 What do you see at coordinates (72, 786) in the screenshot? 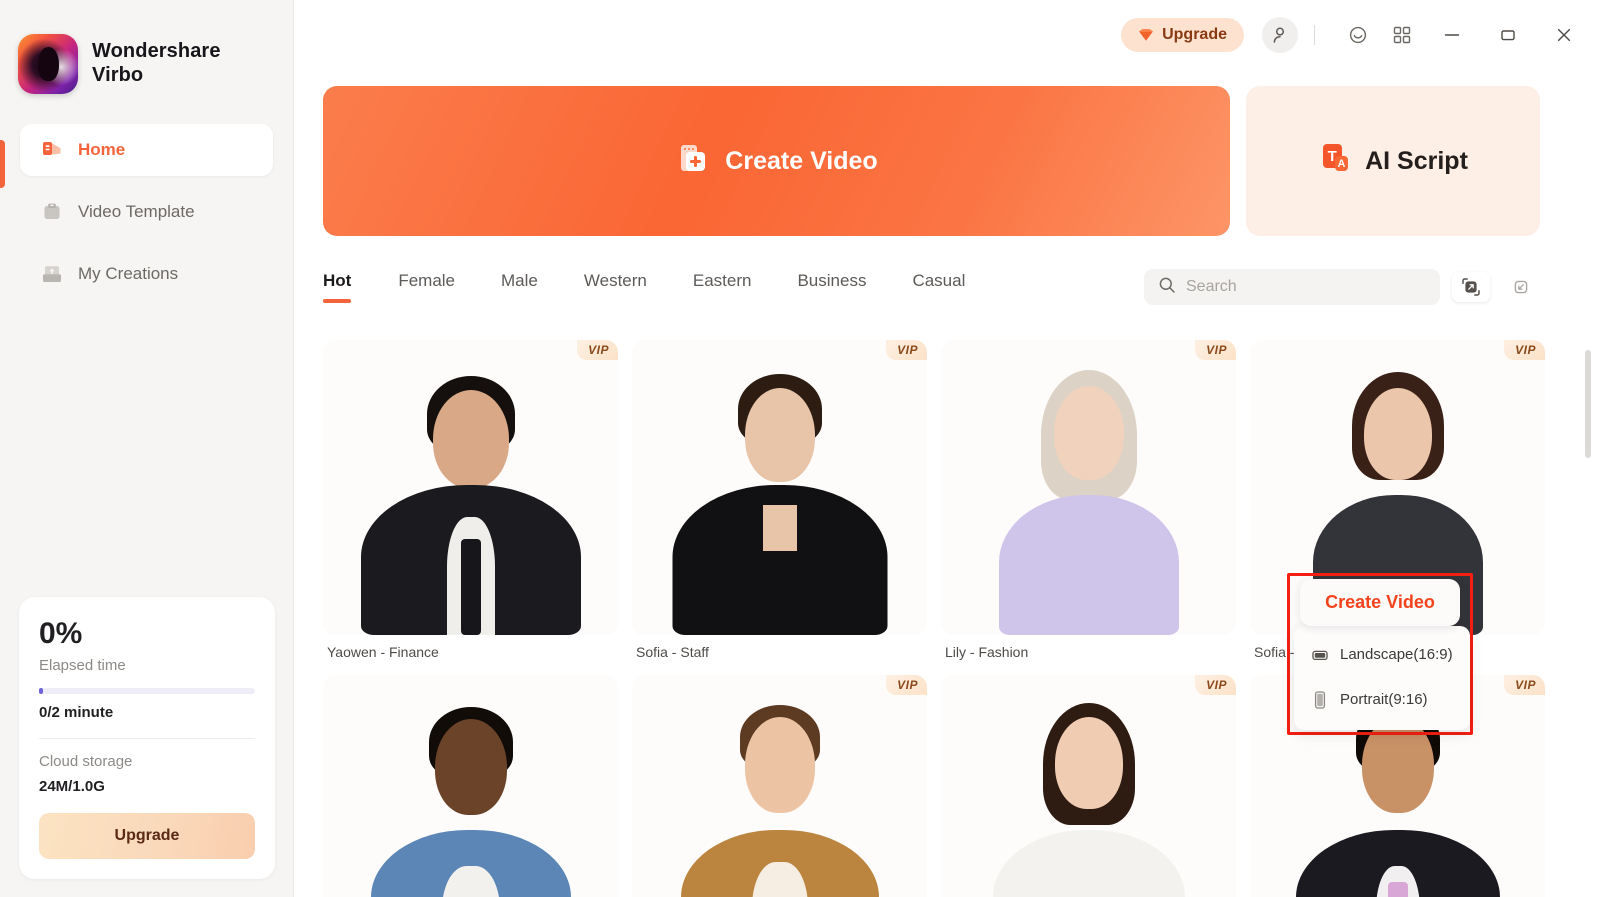
I see `cloud-storage-value: 24M/1.0G` at bounding box center [72, 786].